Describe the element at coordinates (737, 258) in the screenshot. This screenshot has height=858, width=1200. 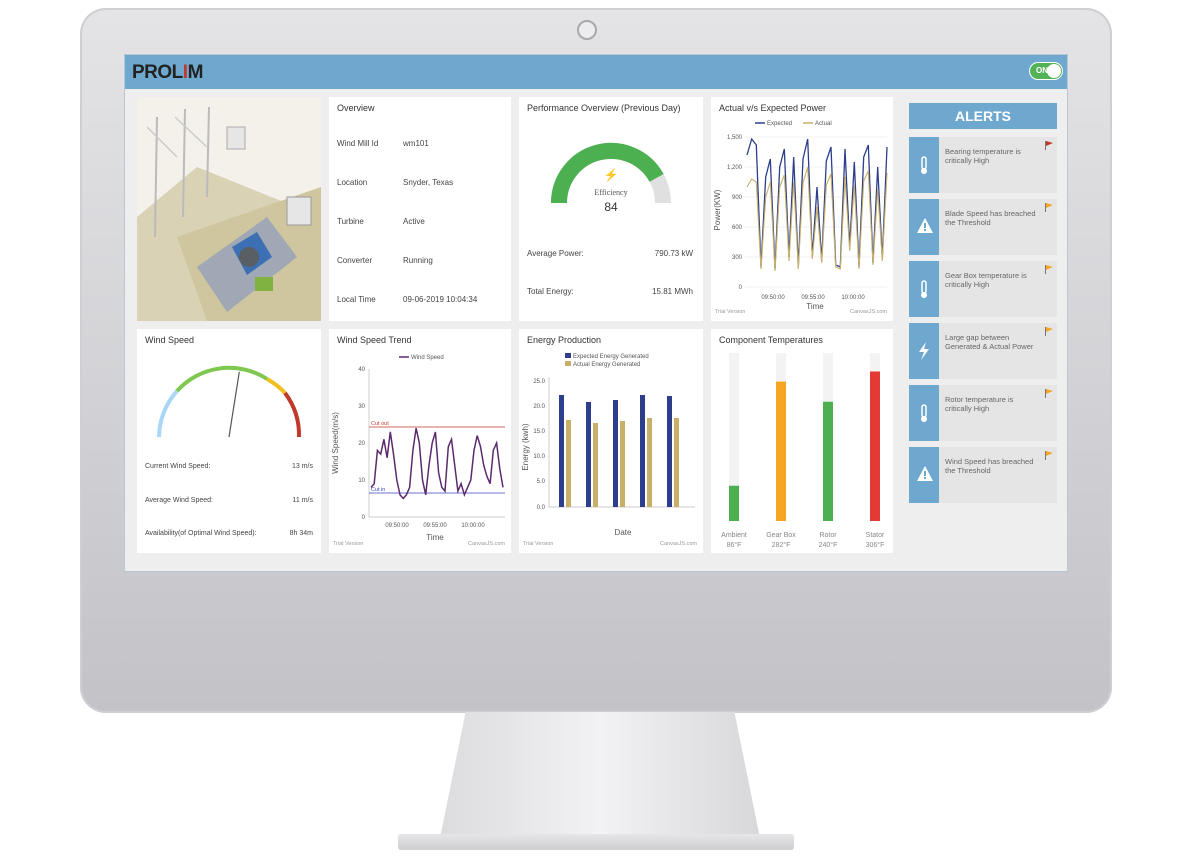
I see `y-tick: 300` at that location.